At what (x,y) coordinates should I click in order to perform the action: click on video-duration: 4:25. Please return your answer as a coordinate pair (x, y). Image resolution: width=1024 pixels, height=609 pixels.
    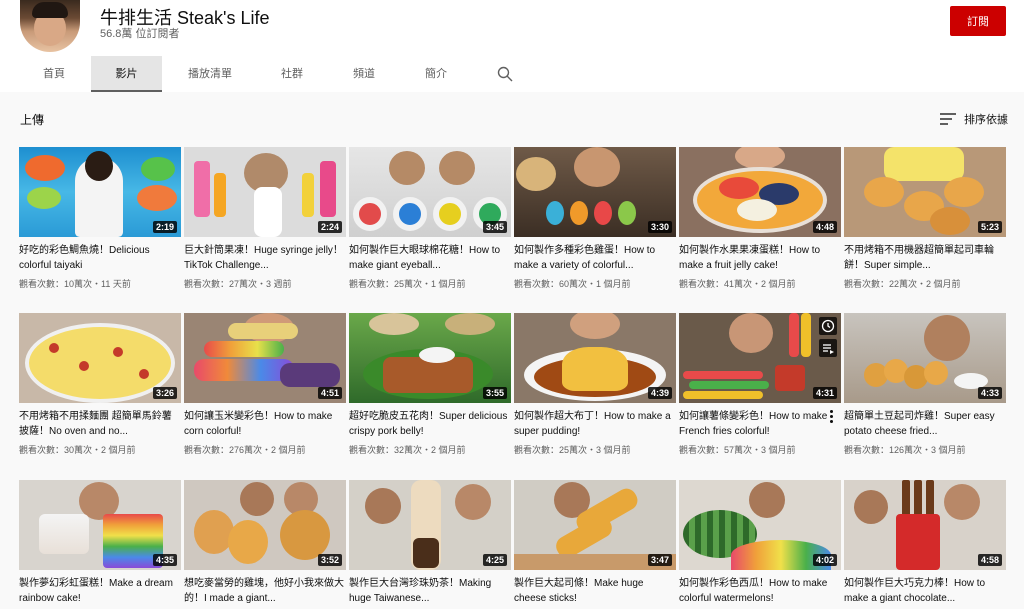
    Looking at the image, I should click on (494, 560).